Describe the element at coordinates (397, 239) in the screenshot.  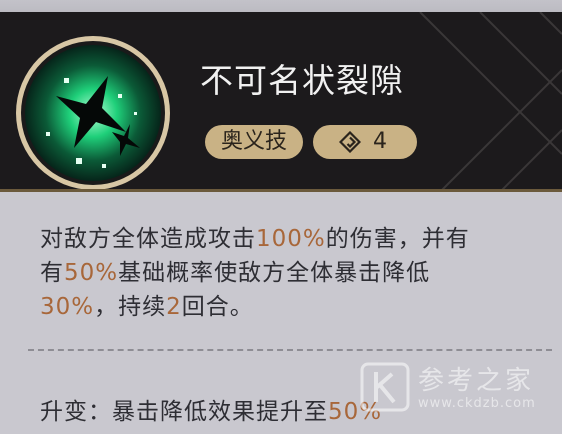
I see `desc-text: 的伤害，并有` at that location.